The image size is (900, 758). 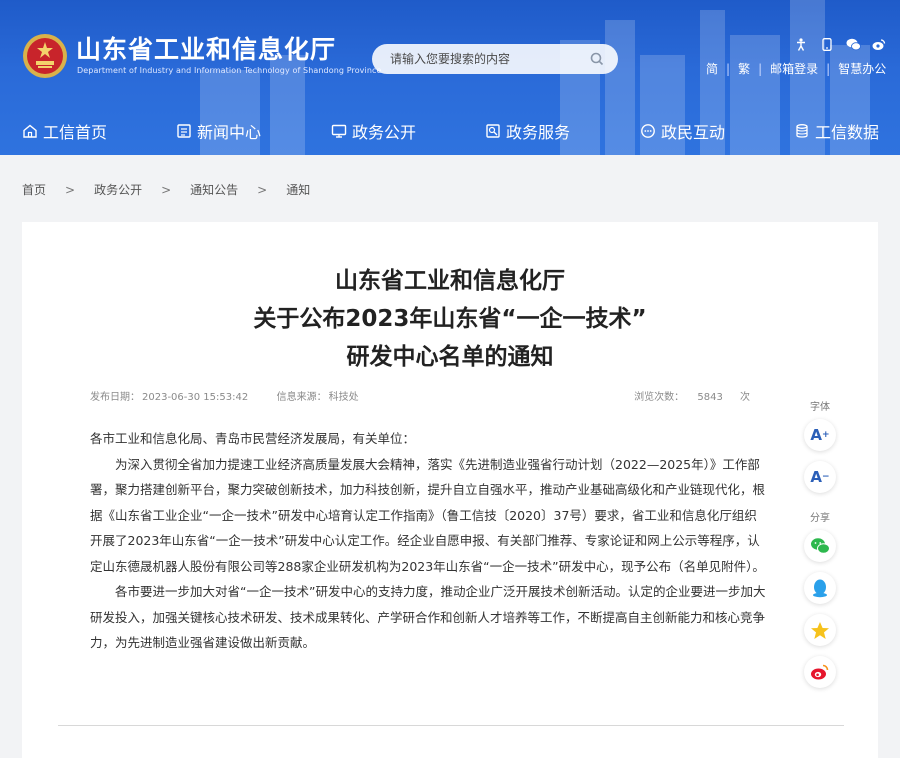 I want to click on weibo-share-icon, so click(x=820, y=672).